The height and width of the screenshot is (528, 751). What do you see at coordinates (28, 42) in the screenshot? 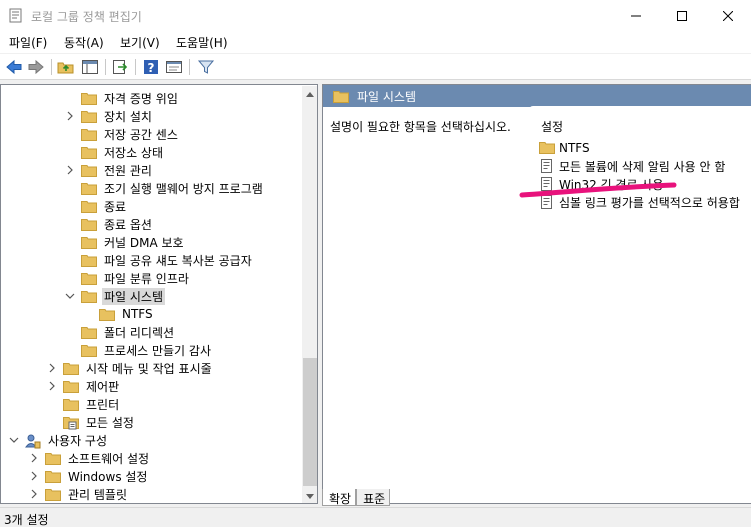
I see `menu-file: 파일(F)` at bounding box center [28, 42].